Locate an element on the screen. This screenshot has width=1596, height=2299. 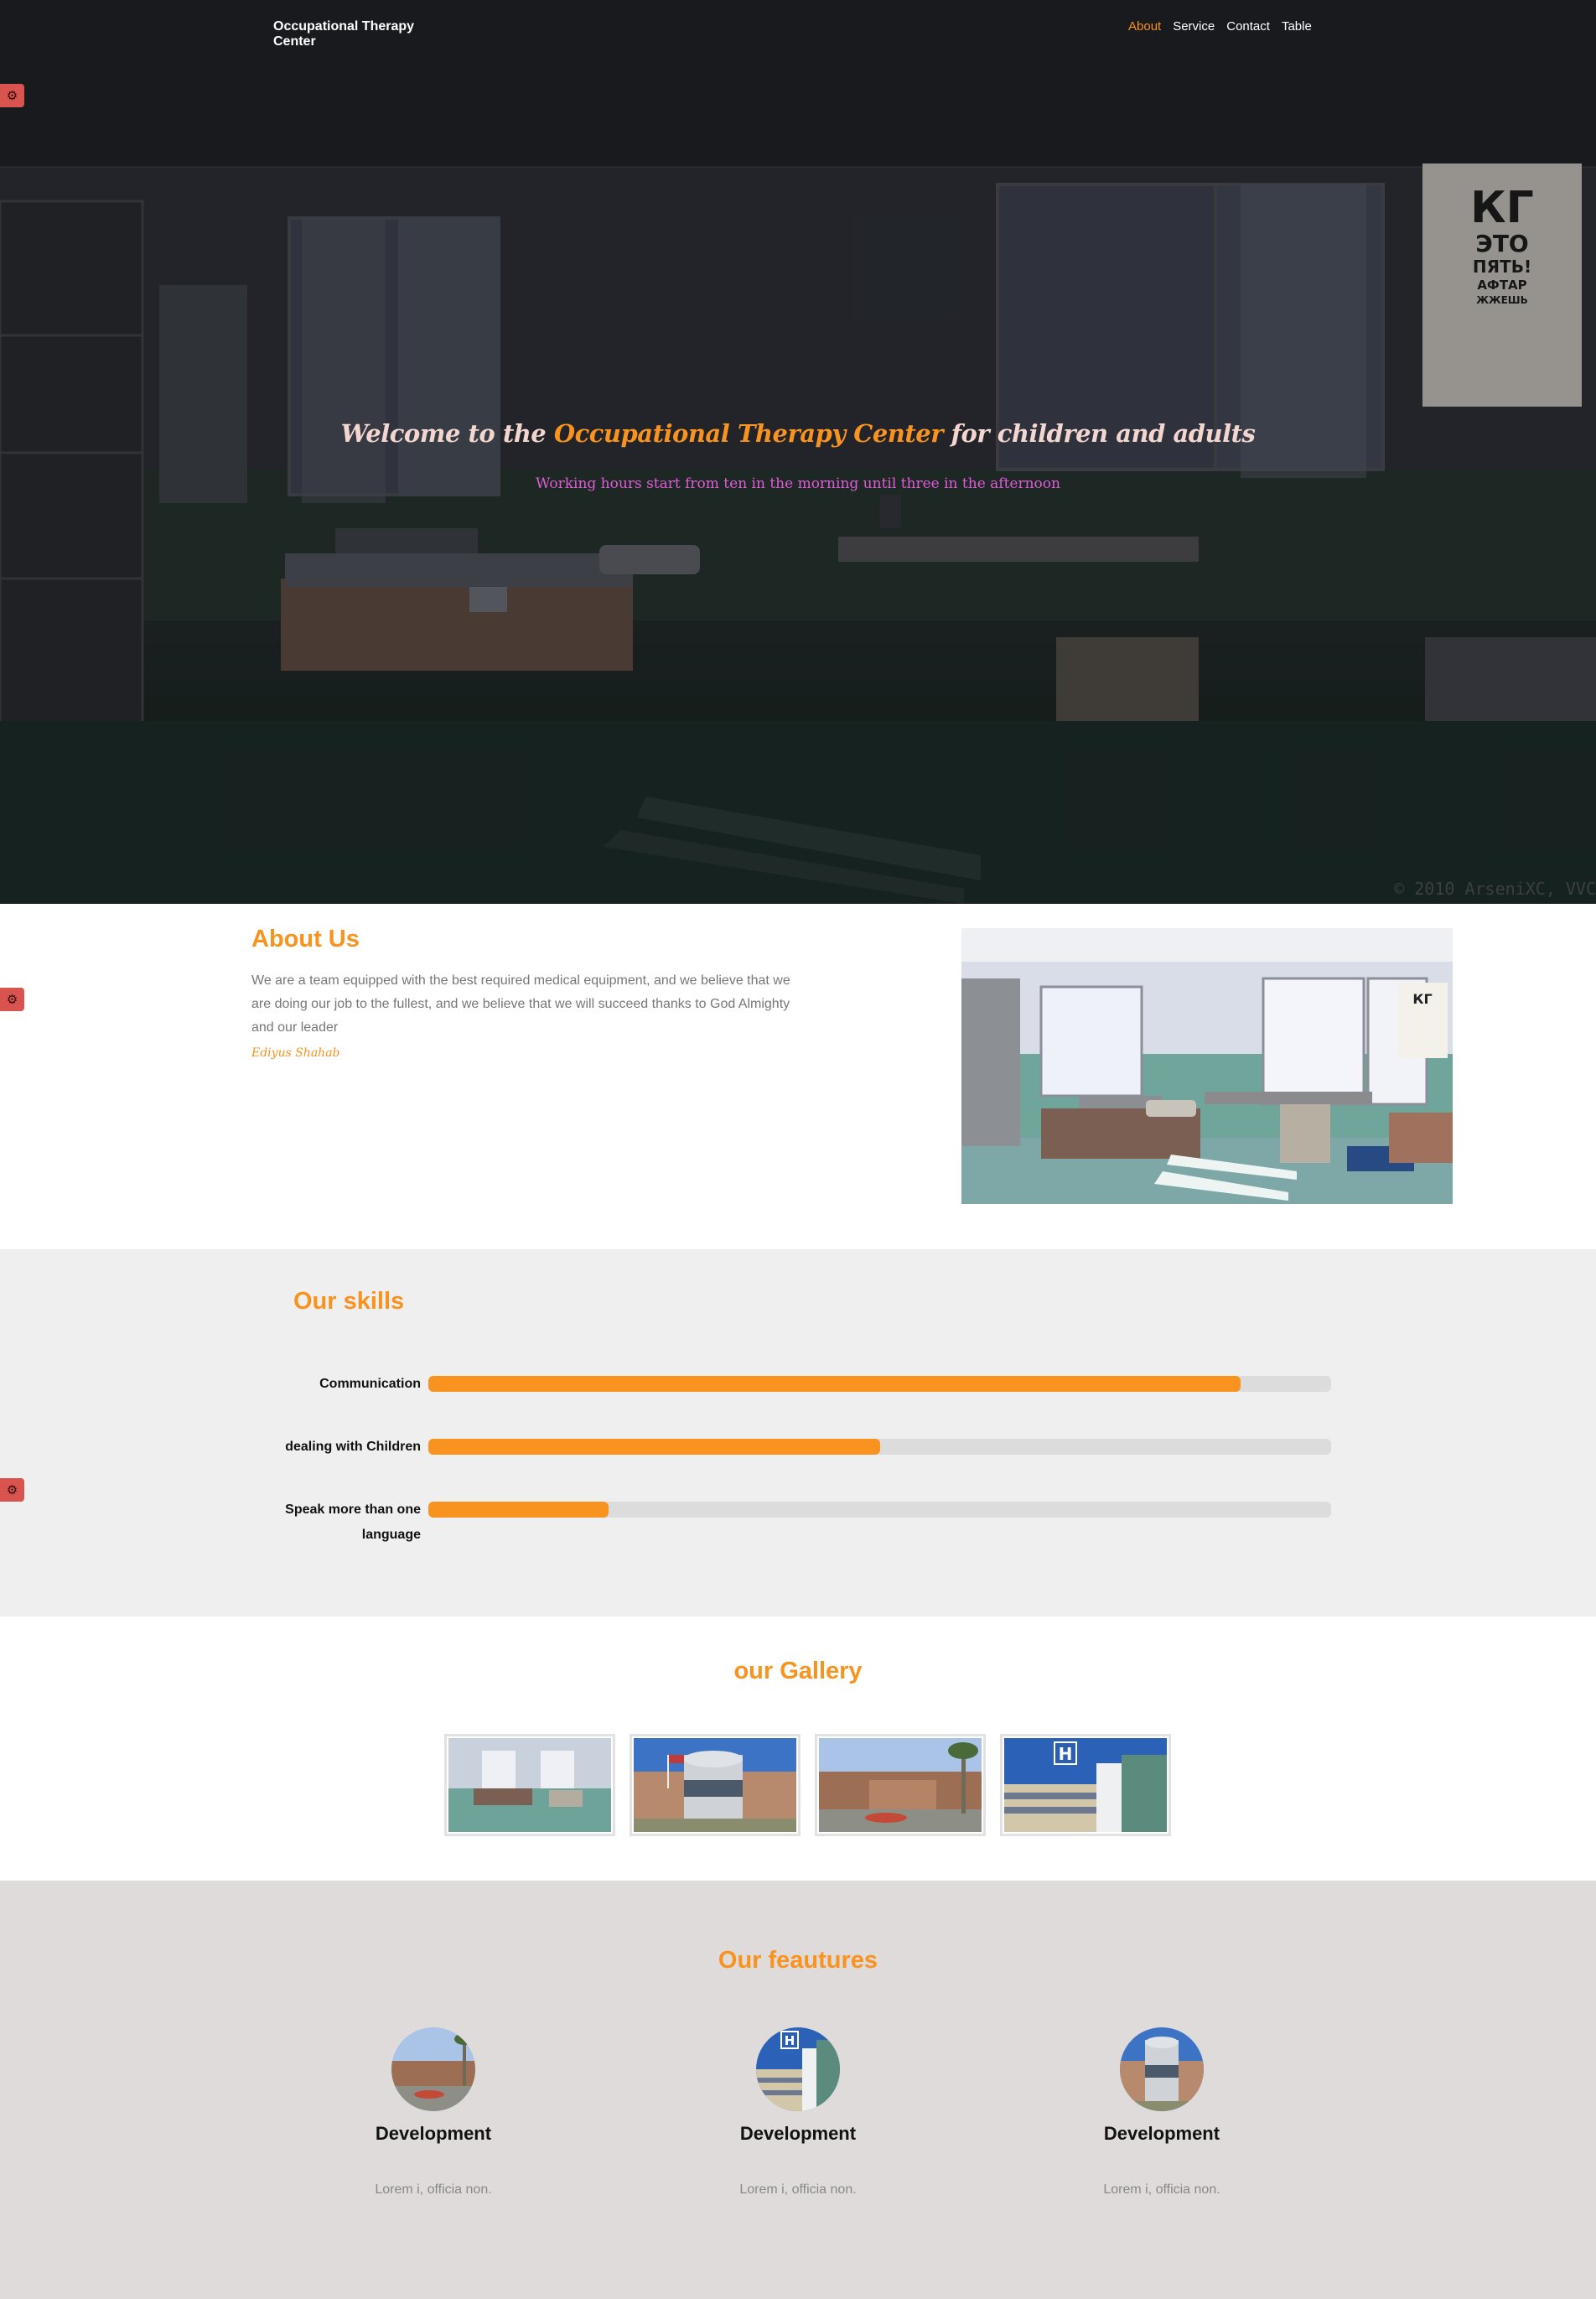
about-photo: КГ is located at coordinates (1207, 1066).